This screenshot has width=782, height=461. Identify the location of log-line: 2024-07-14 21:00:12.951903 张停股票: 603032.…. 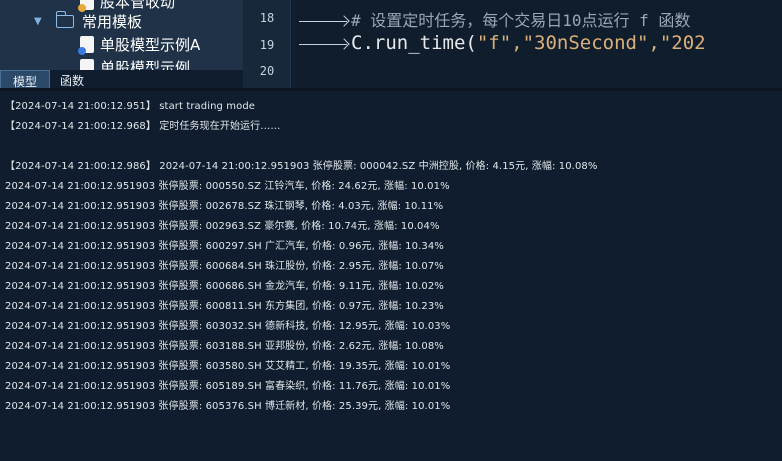
(228, 326).